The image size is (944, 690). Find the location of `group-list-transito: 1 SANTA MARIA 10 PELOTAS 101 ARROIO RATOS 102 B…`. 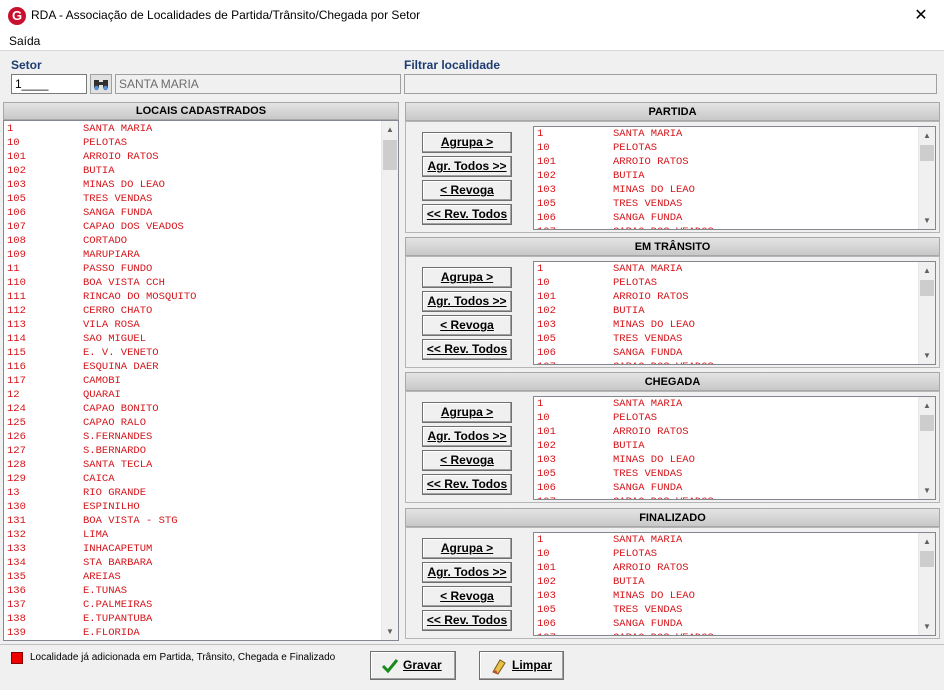

group-list-transito: 1 SANTA MARIA 10 PELOTAS 101 ARROIO RATOS 102 B… is located at coordinates (734, 313).